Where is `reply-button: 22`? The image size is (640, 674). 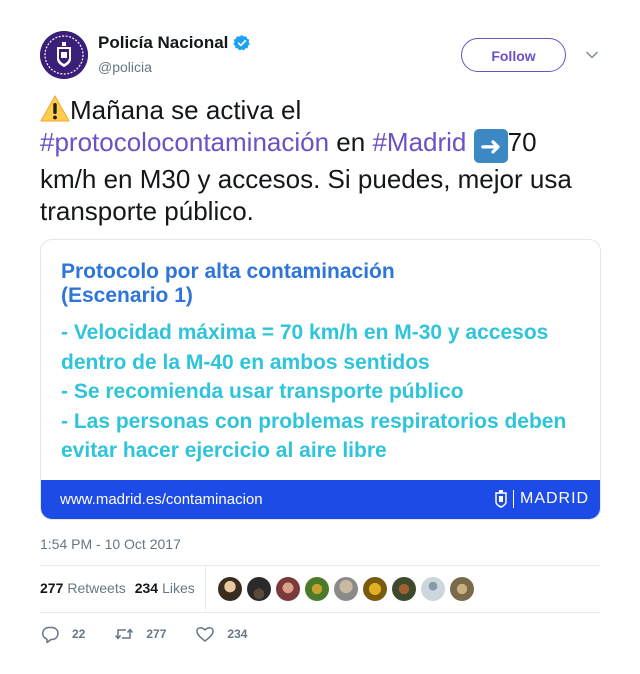 reply-button: 22 is located at coordinates (62, 634).